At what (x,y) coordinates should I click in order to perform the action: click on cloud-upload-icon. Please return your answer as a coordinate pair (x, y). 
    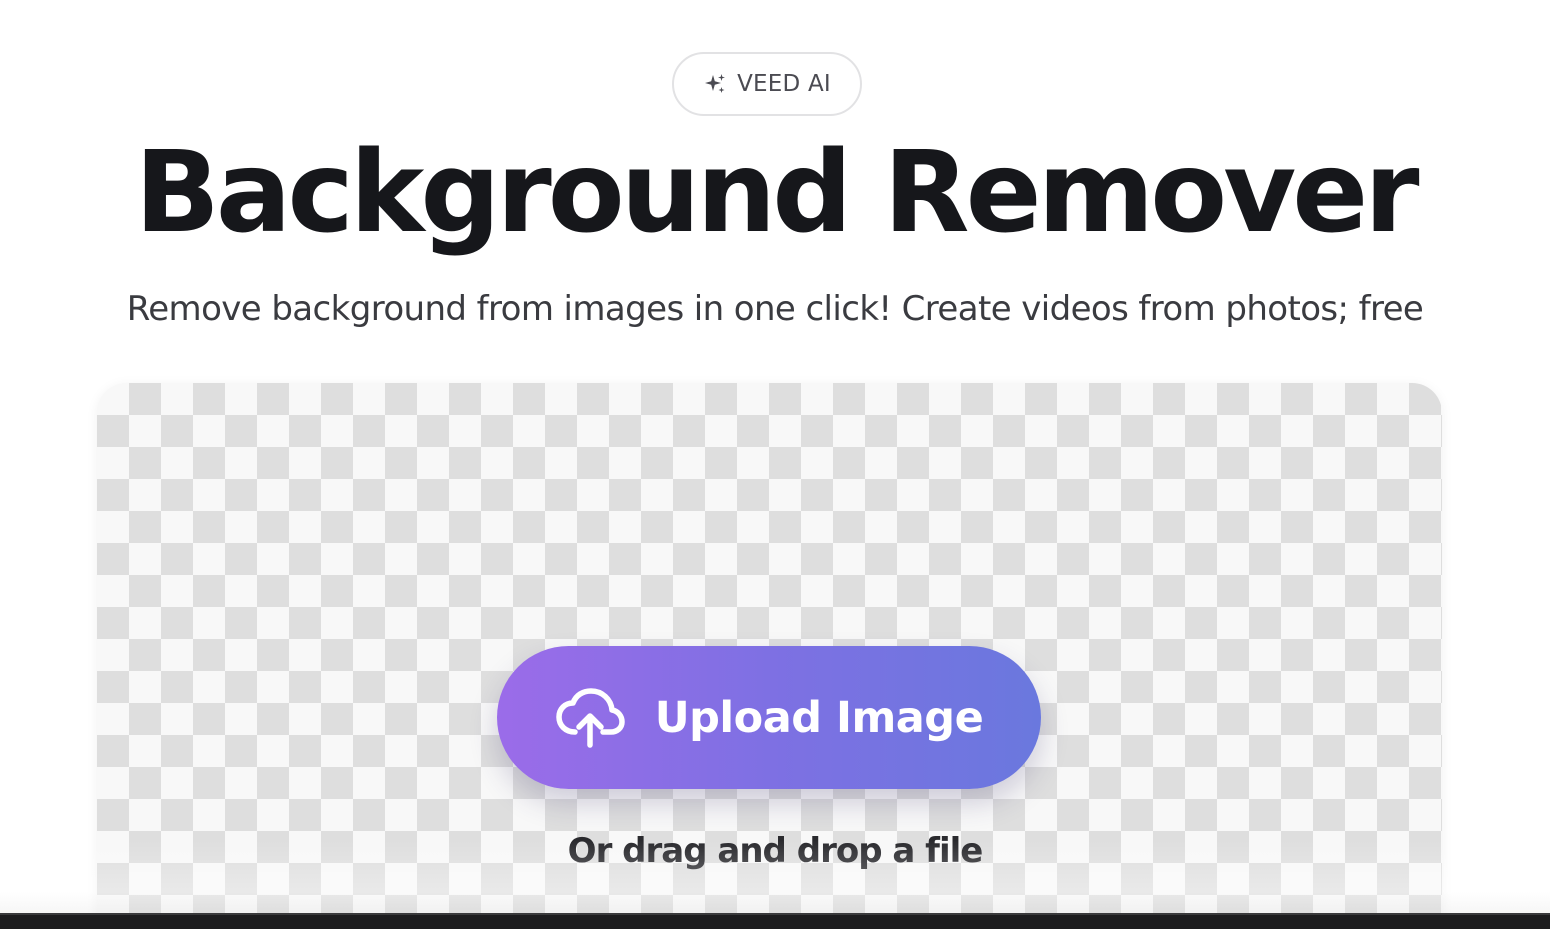
    Looking at the image, I should click on (590, 717).